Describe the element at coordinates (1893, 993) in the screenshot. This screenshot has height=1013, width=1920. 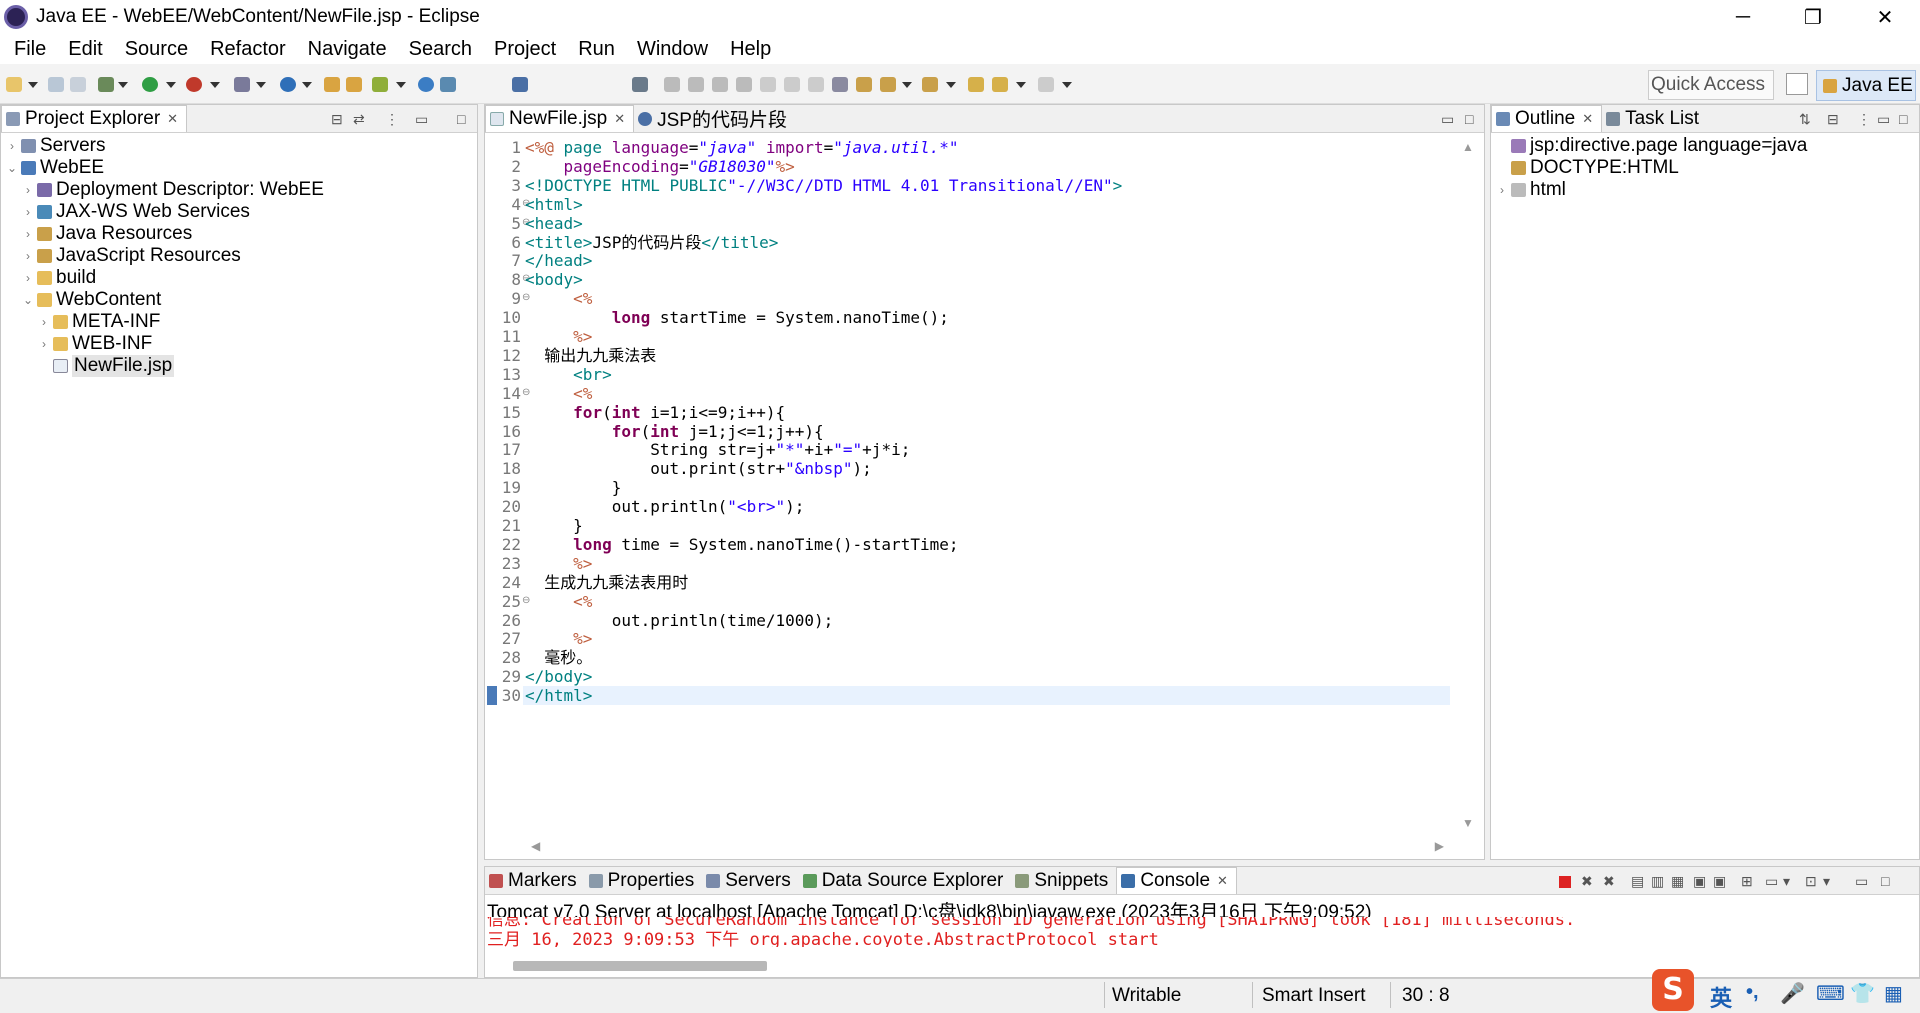
I see `toolbox-grid-icon: ▦` at that location.